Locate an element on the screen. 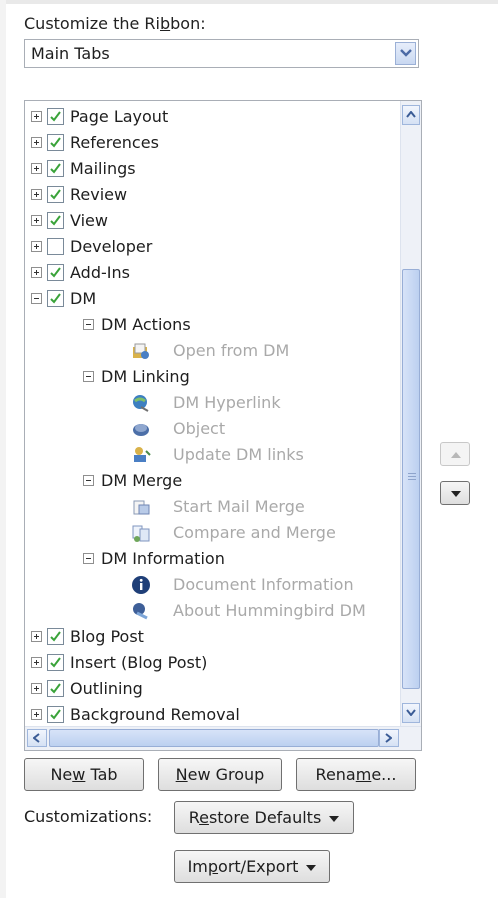  combobox-value: Main Tabs is located at coordinates (70, 53).